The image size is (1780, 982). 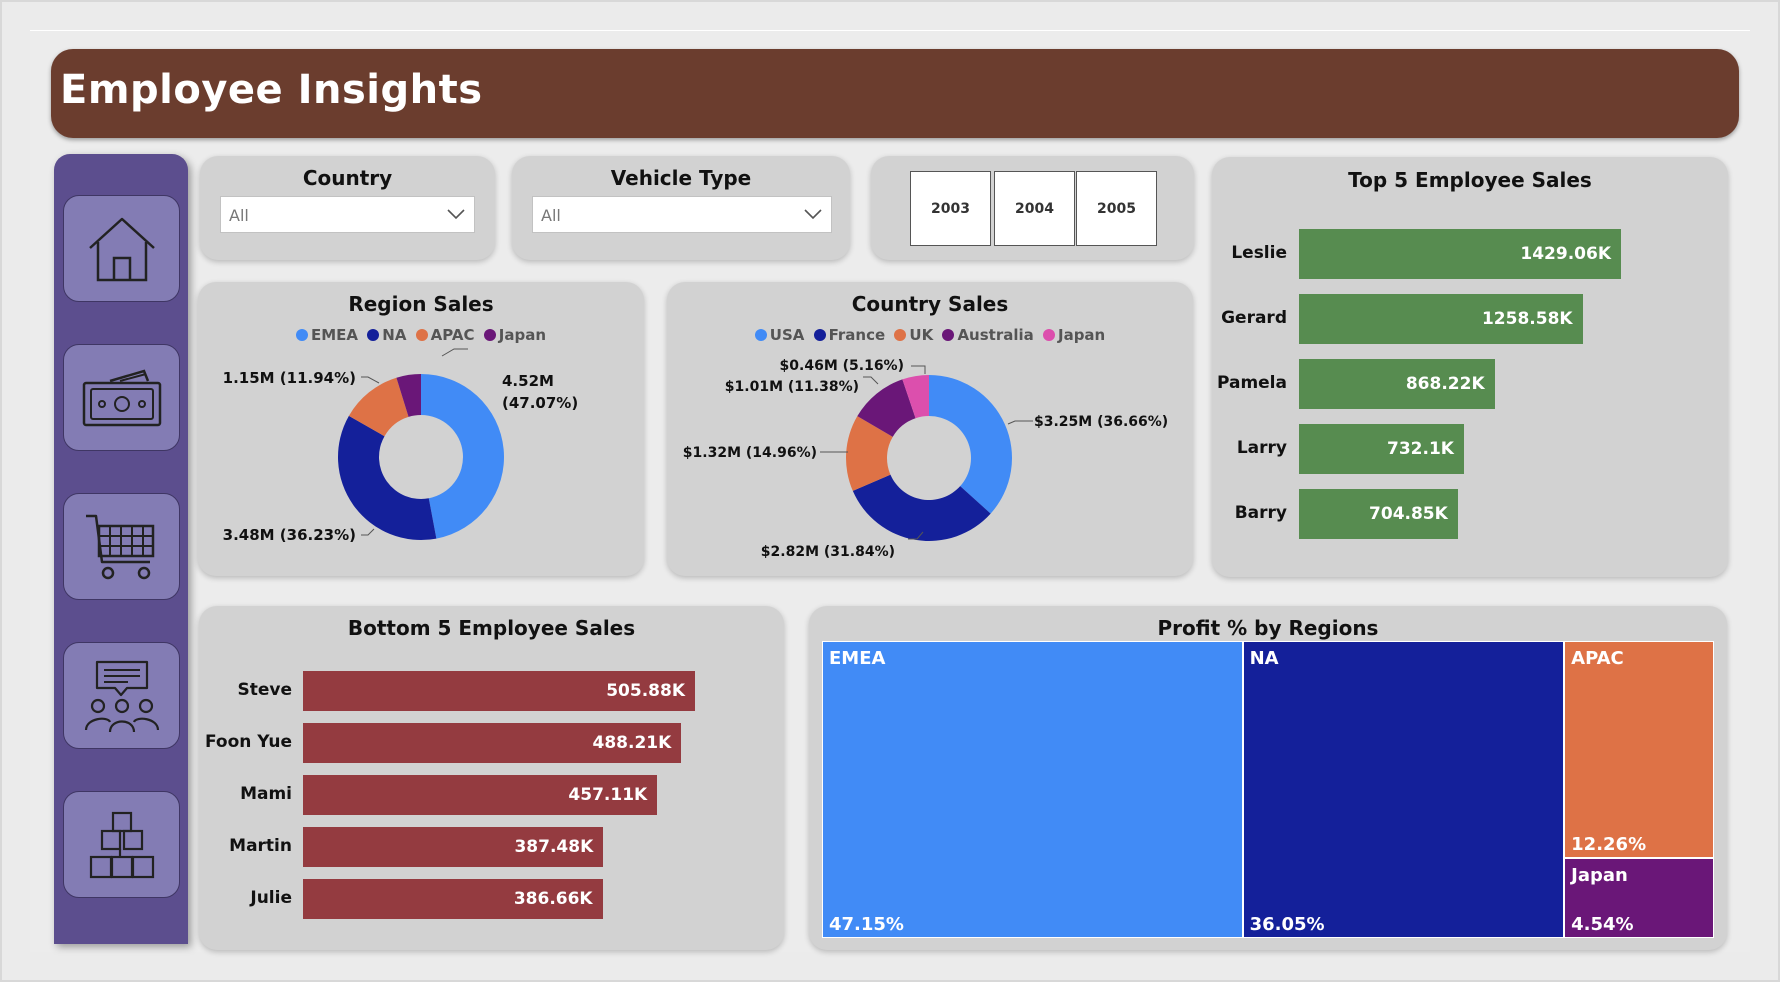 What do you see at coordinates (828, 552) in the screenshot?
I see `country-label-france: $2.82M (31.84%)` at bounding box center [828, 552].